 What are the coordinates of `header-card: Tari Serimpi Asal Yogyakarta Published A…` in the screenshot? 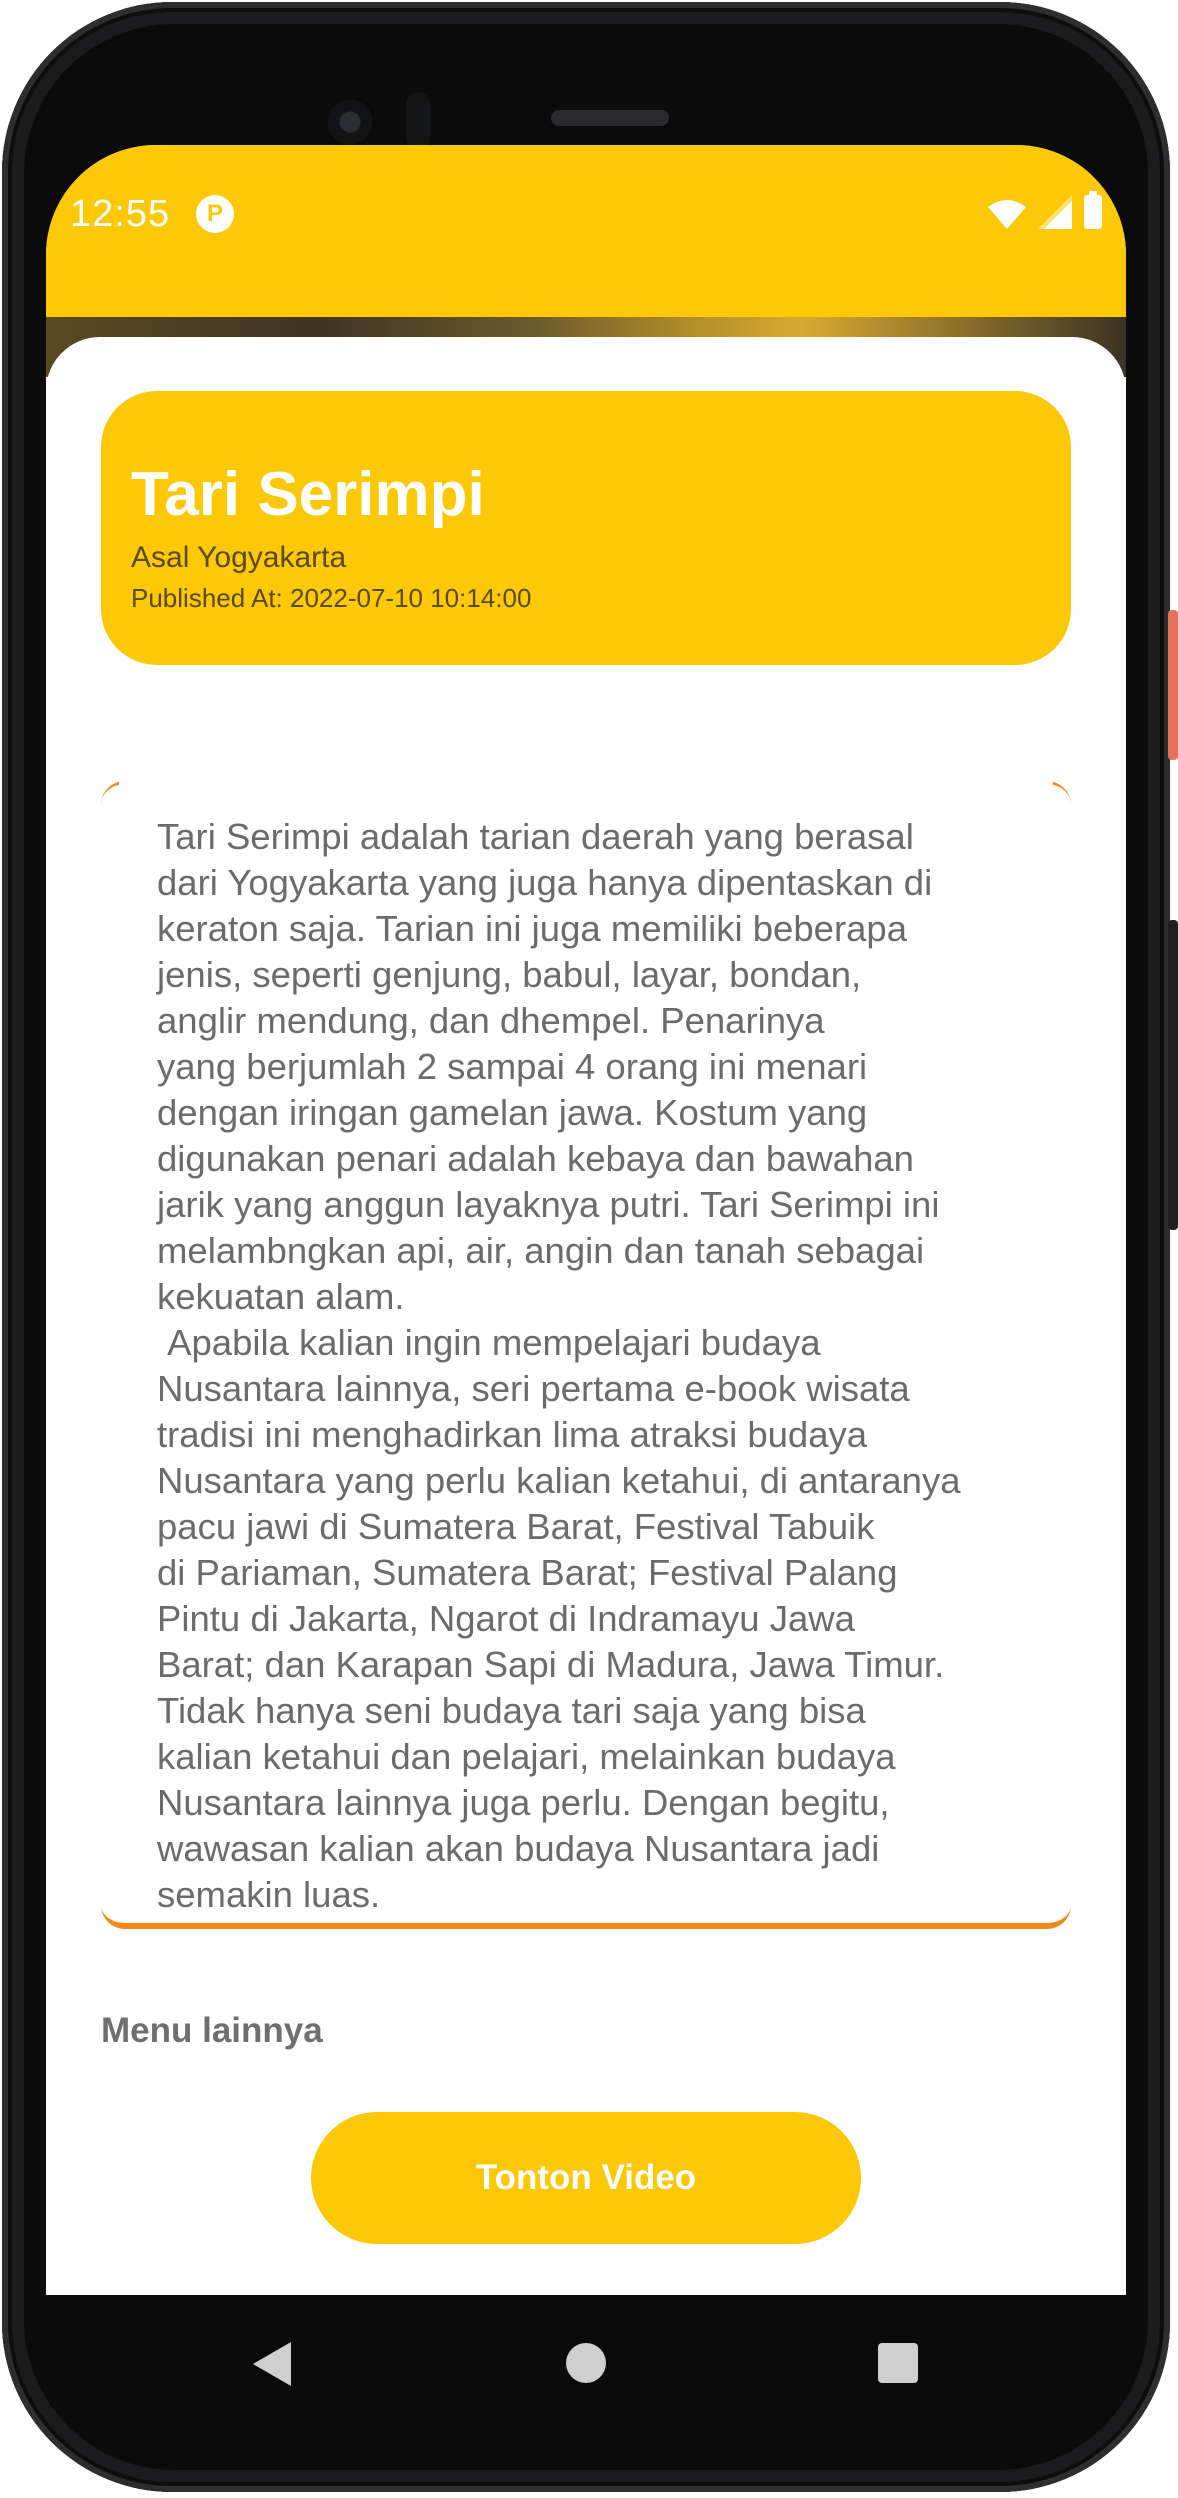 It's located at (586, 528).